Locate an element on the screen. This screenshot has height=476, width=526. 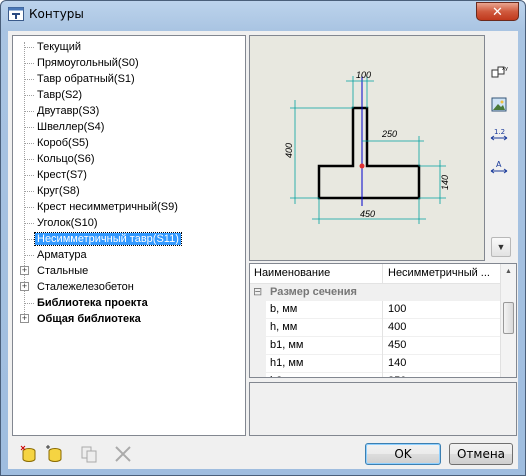
tree-item-label: Уголок(S10) is located at coordinates (67, 223).